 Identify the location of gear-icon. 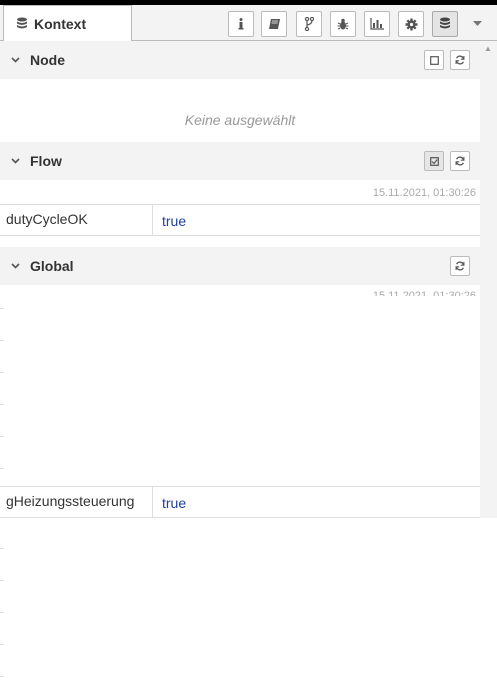
(411, 24).